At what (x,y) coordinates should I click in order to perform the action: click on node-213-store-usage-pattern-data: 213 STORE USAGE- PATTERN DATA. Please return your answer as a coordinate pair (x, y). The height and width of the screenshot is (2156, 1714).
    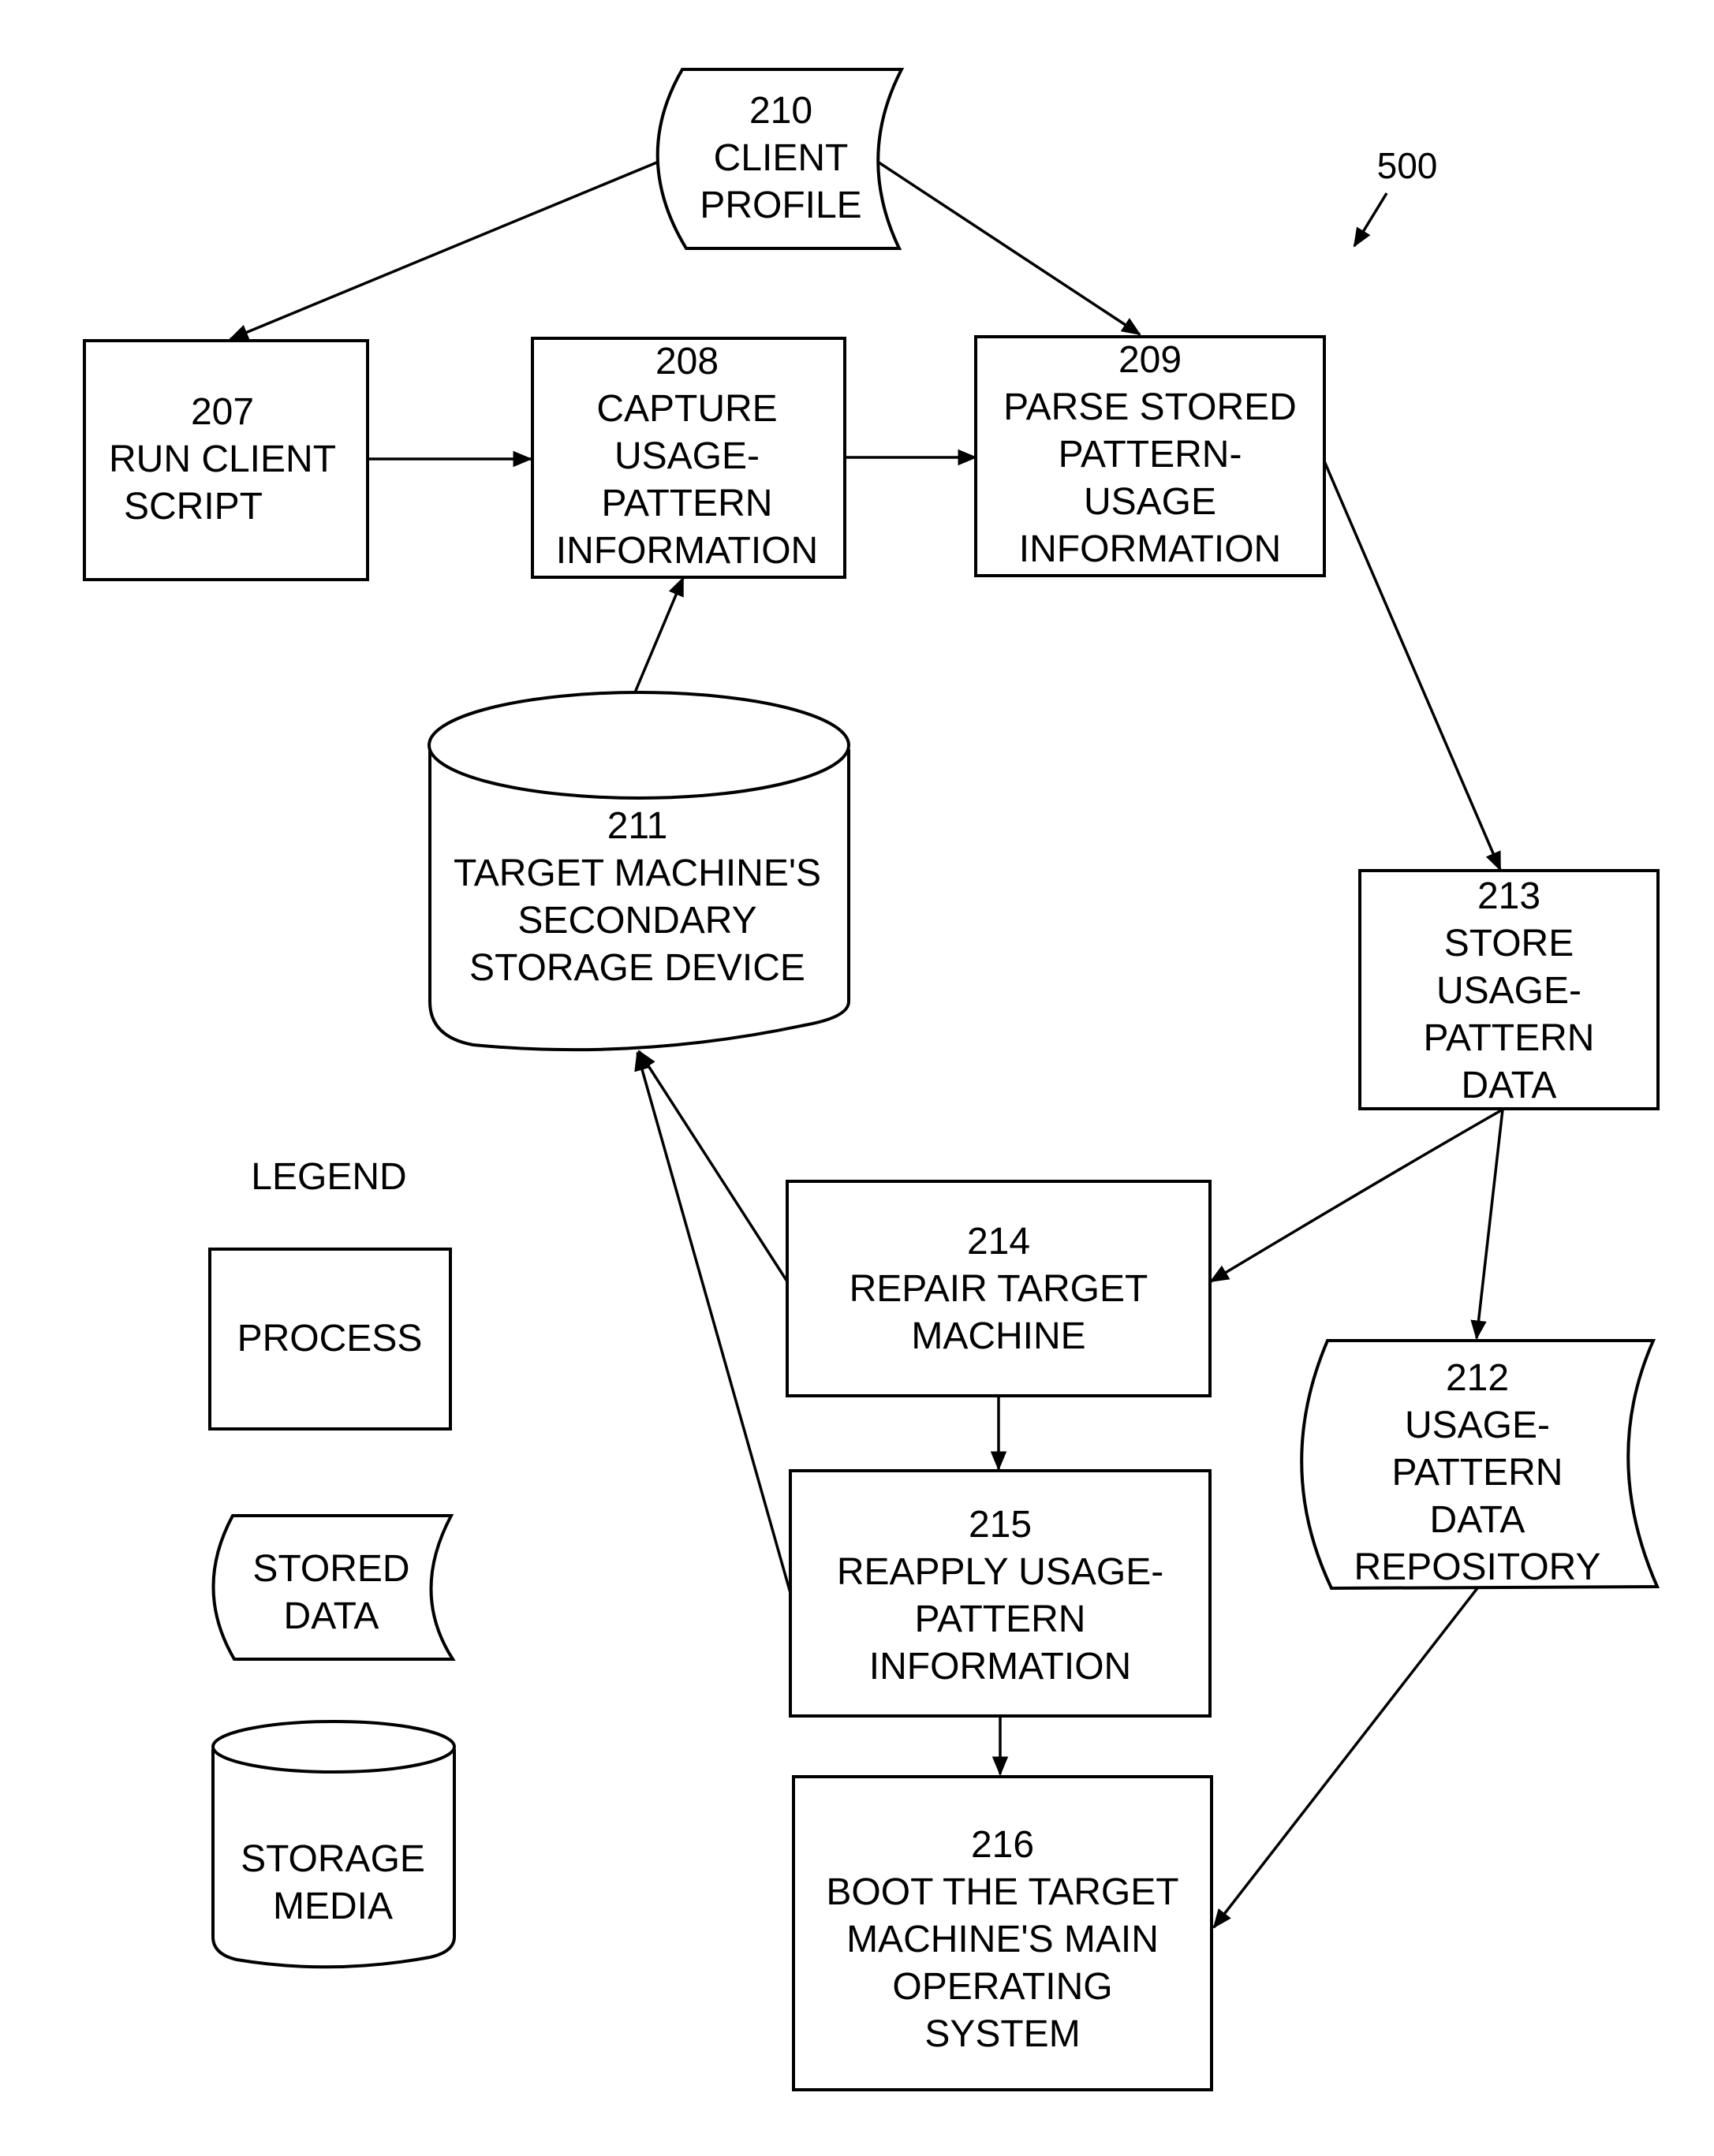
    Looking at the image, I should click on (1509, 989).